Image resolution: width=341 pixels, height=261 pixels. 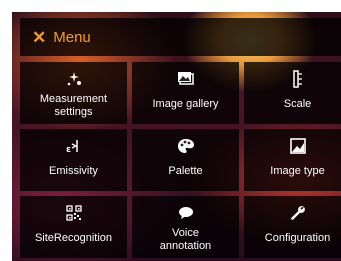 What do you see at coordinates (292, 160) in the screenshot?
I see `tile-image-type: Image type` at bounding box center [292, 160].